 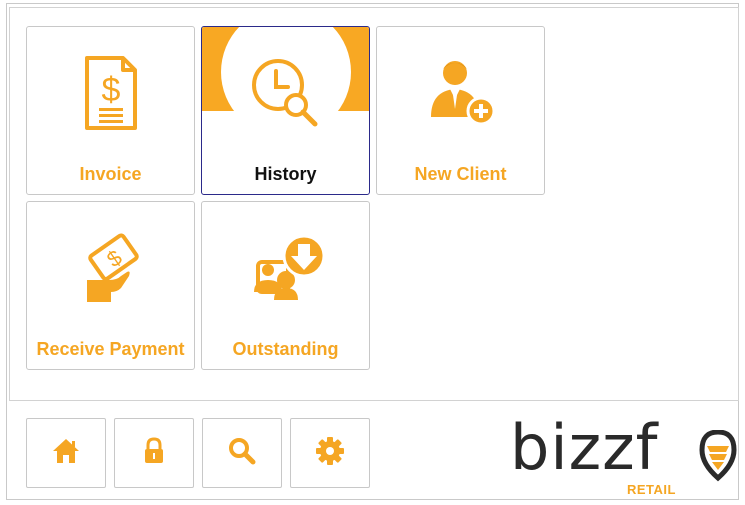 I want to click on tile-label: New Client, so click(x=460, y=174).